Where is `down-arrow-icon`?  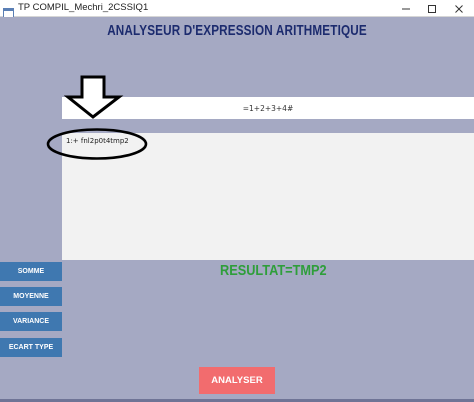
down-arrow-icon is located at coordinates (94, 97).